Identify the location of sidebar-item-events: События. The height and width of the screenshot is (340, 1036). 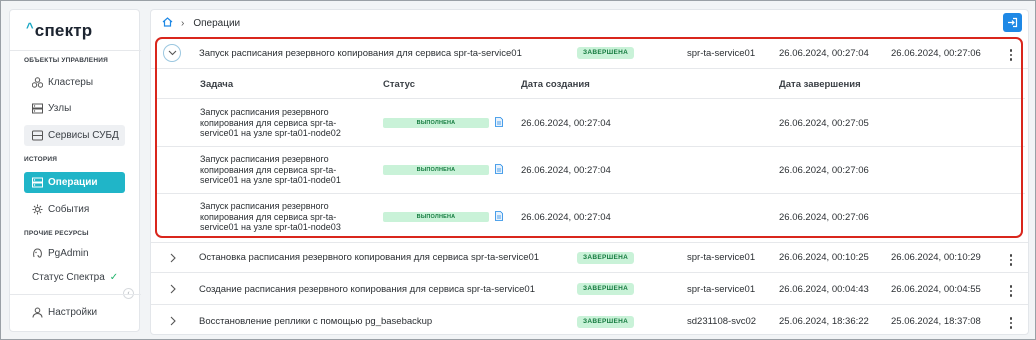
(74, 209).